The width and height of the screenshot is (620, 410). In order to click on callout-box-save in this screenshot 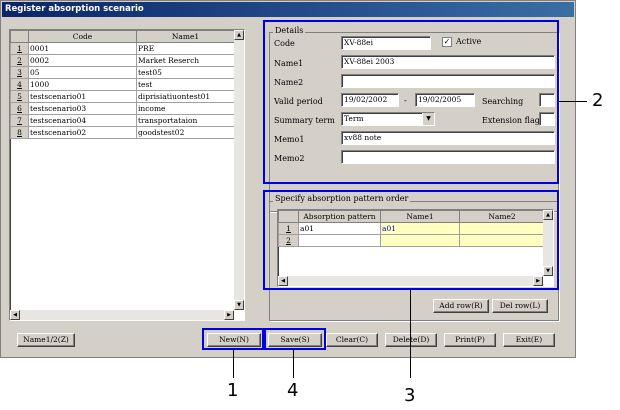, I will do `click(295, 339)`.